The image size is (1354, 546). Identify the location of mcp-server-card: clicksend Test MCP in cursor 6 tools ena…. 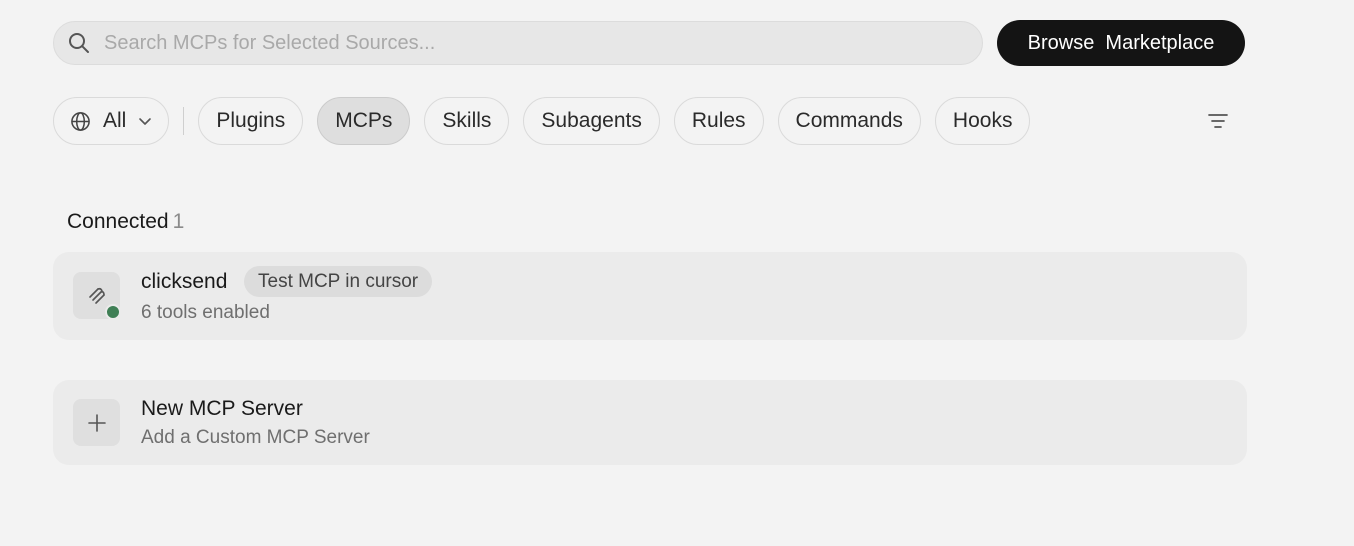
(650, 296).